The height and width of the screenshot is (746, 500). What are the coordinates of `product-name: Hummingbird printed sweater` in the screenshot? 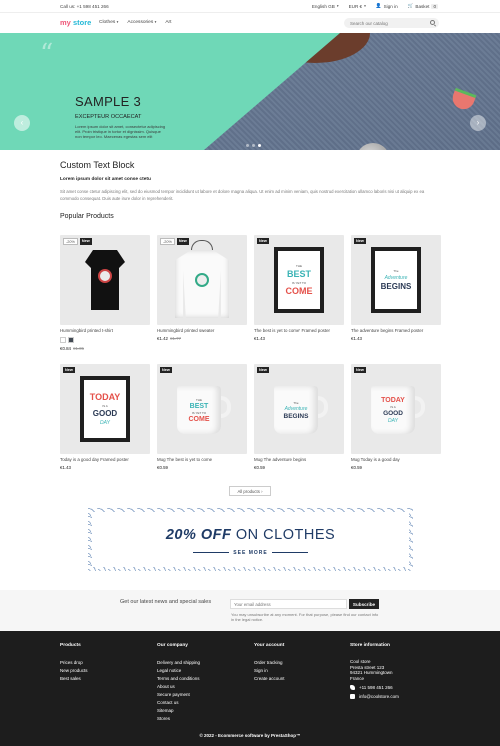 It's located at (202, 330).